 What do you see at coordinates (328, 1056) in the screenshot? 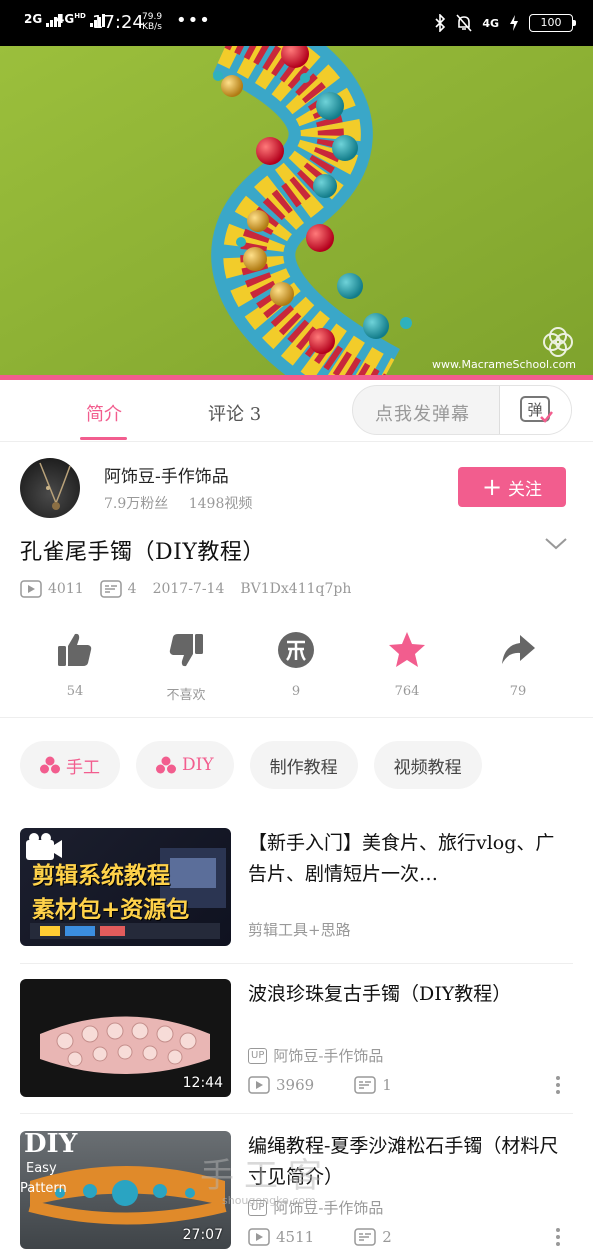
I see `related-uploader-name: 阿饰豆-手作饰品` at bounding box center [328, 1056].